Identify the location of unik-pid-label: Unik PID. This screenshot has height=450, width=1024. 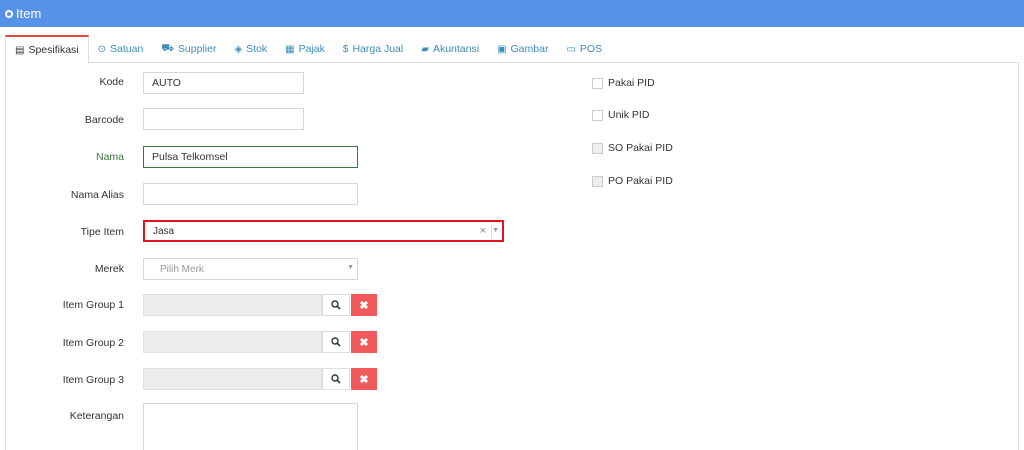
(629, 115).